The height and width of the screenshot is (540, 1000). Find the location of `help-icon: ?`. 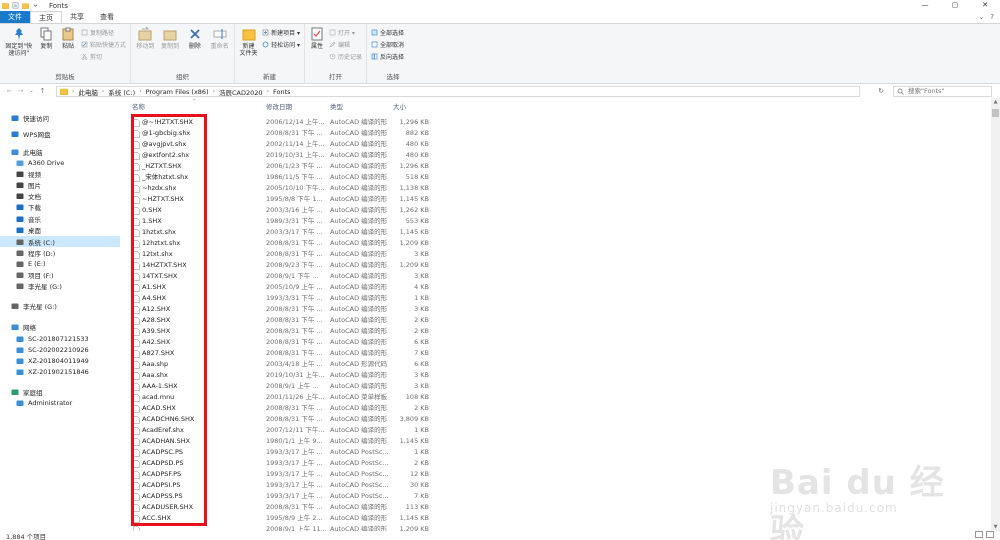

help-icon: ? is located at coordinates (992, 17).